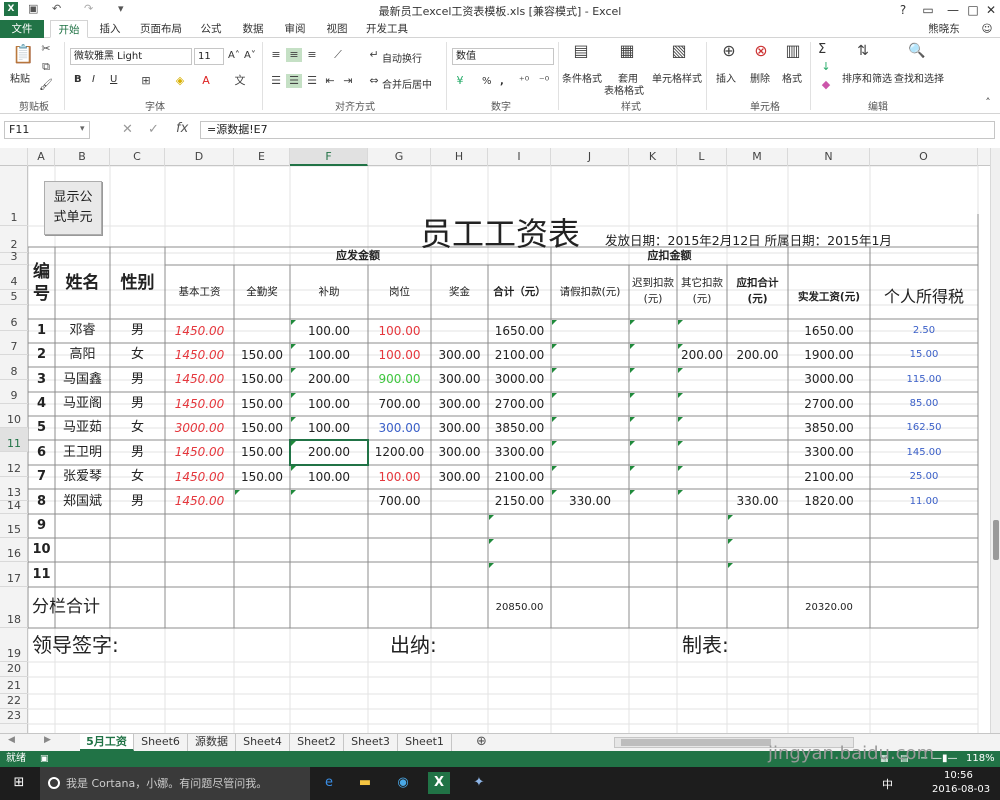 This screenshot has width=1000, height=800. I want to click on align-right-icon: ☰, so click(312, 81).